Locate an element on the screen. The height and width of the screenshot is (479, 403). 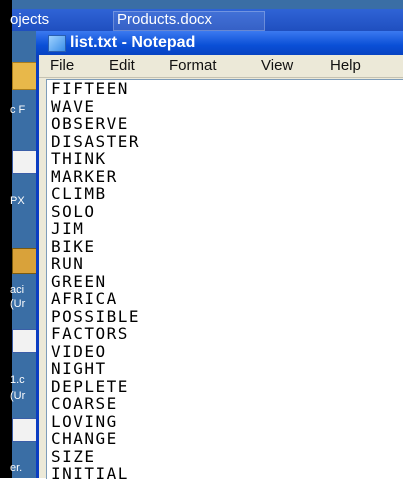
text-line: LOVING is located at coordinates (84, 421).